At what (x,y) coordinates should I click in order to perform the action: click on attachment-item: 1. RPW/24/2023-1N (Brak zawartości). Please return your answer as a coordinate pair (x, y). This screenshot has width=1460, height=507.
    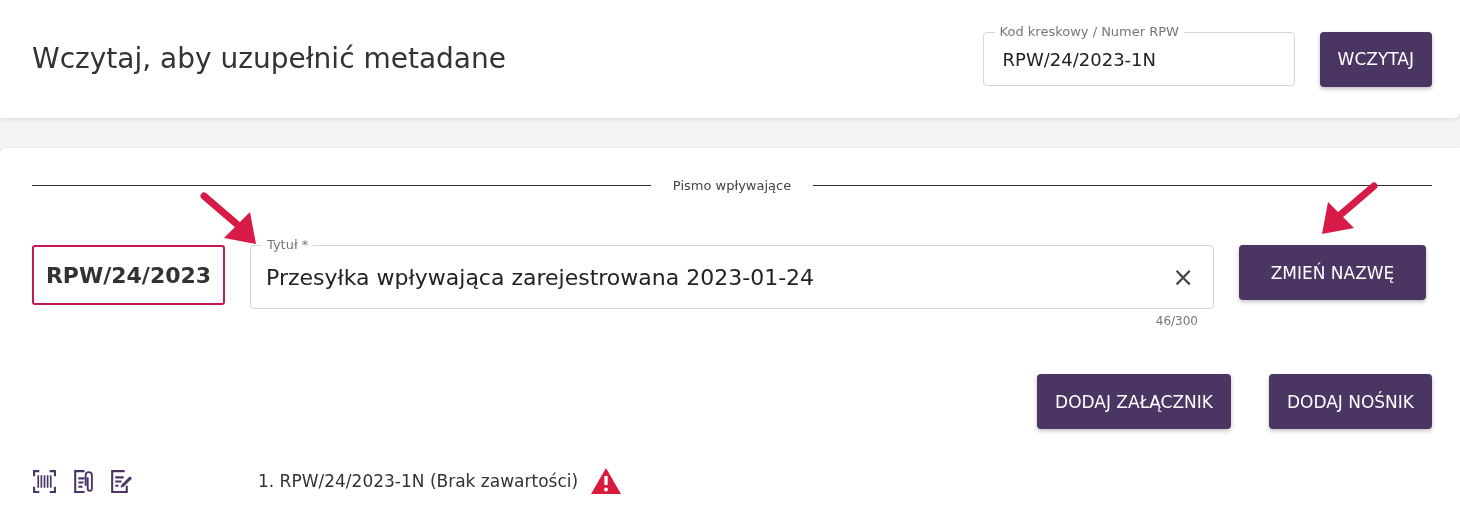
    Looking at the image, I should click on (418, 481).